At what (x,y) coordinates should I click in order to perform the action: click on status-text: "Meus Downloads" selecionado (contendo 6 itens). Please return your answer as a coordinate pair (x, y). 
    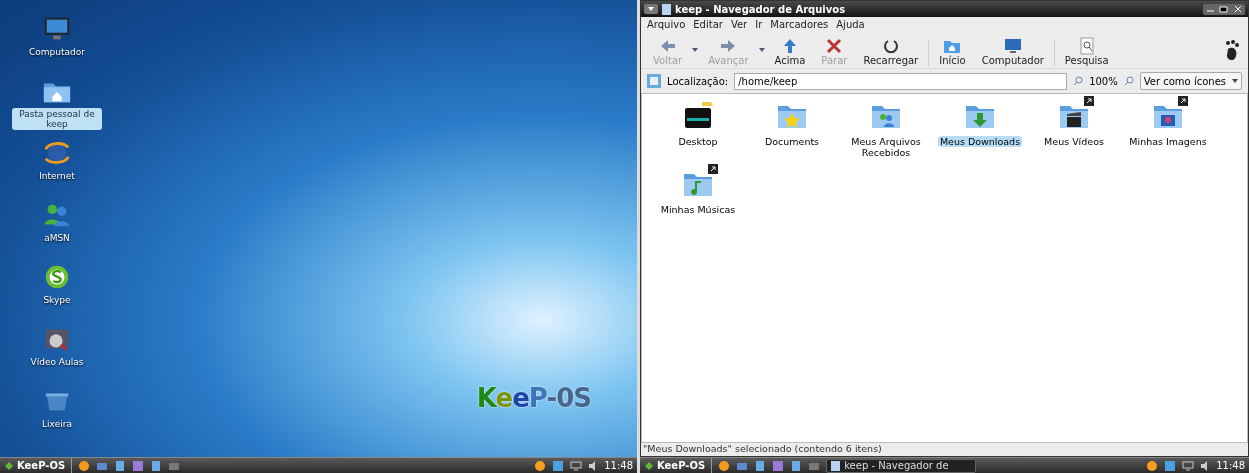
    Looking at the image, I should click on (762, 449).